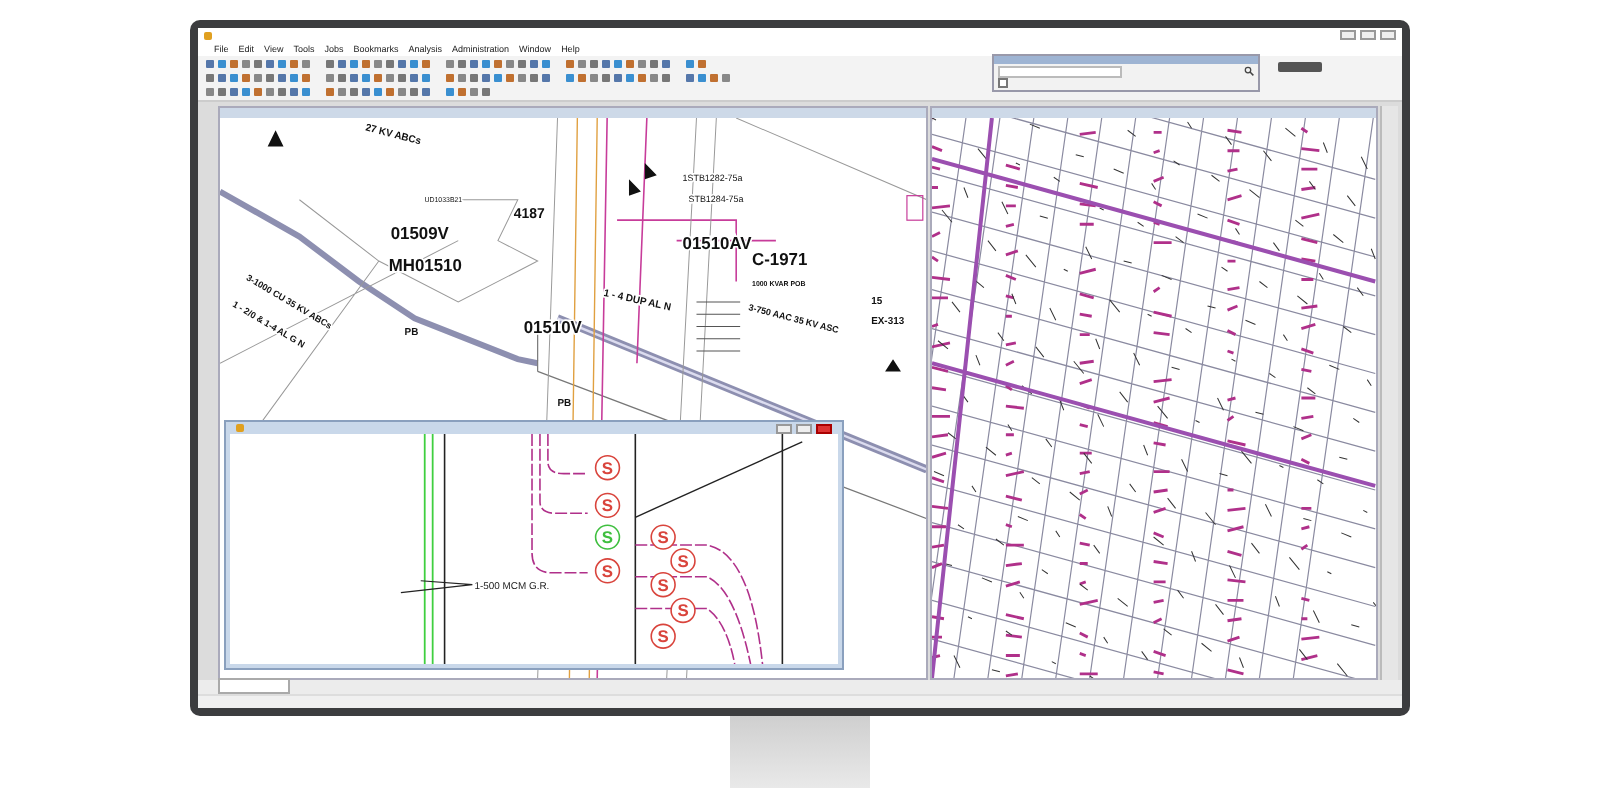 Image resolution: width=1600 pixels, height=800 pixels. I want to click on search-icon, so click(1249, 71).